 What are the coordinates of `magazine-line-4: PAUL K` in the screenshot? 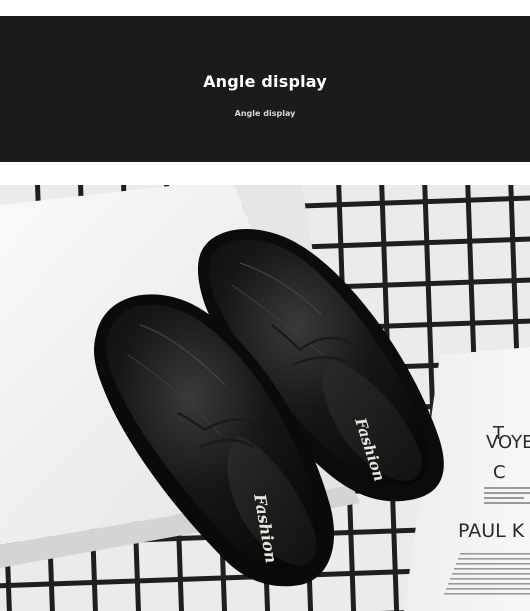 It's located at (491, 531).